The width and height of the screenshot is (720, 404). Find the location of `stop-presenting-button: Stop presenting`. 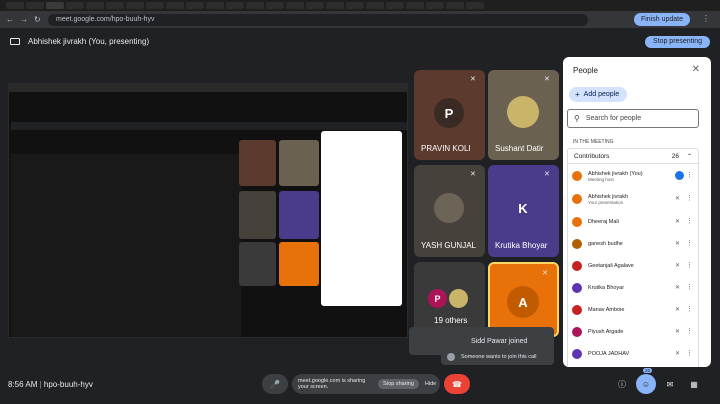

stop-presenting-button: Stop presenting is located at coordinates (677, 42).